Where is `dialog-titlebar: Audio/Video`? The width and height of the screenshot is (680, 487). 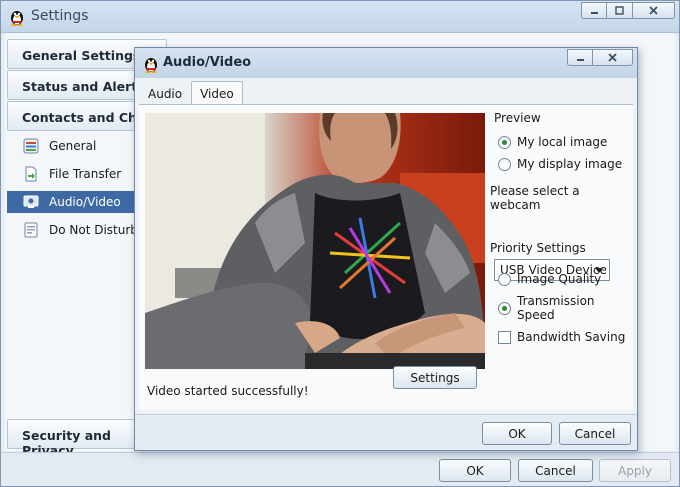
dialog-titlebar: Audio/Video is located at coordinates (386, 63).